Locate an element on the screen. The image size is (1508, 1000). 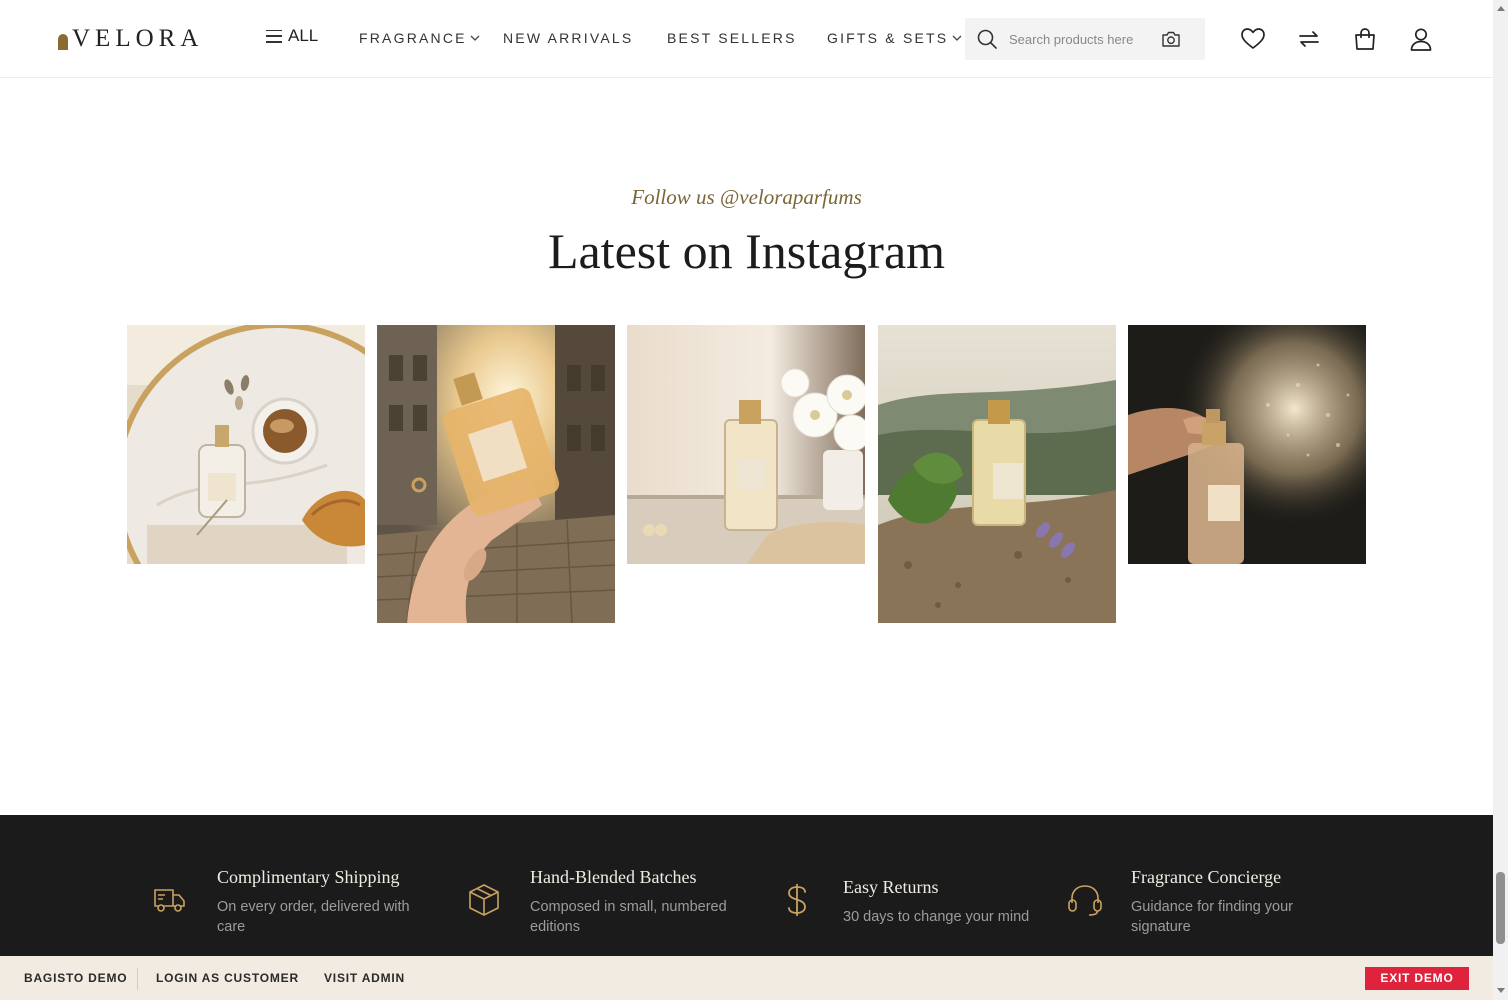
search-bar is located at coordinates (1085, 39).